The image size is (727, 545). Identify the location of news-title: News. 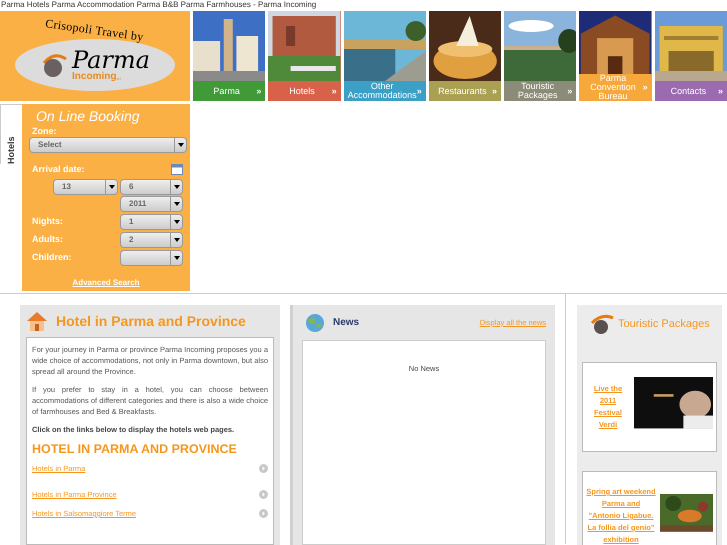
(346, 323).